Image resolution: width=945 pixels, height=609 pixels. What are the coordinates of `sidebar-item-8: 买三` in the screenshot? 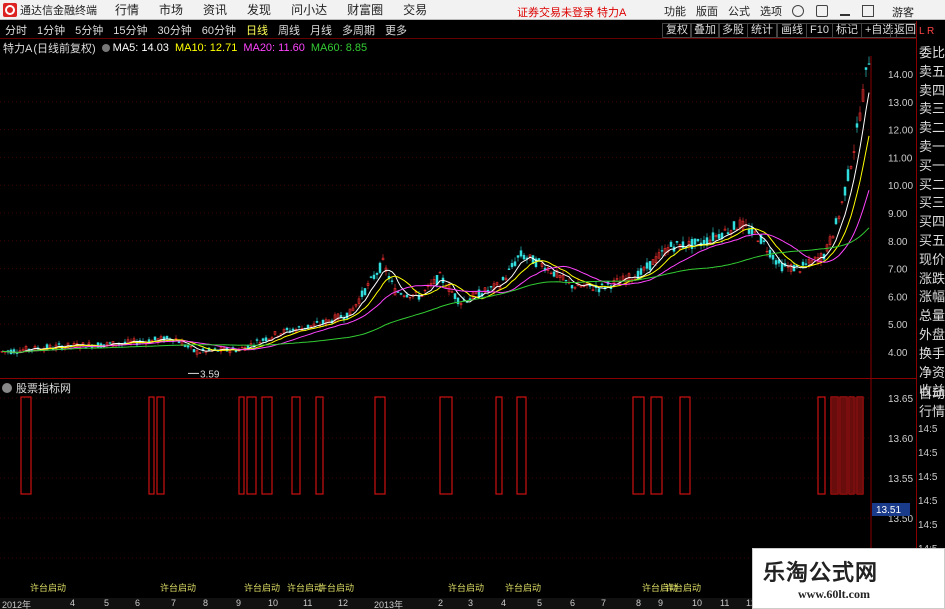 It's located at (932, 203).